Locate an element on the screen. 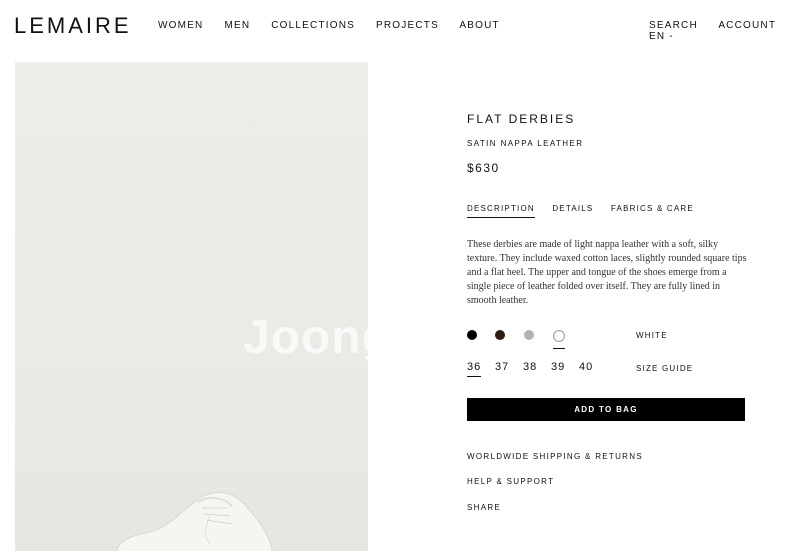 The image size is (800, 560). shoe-illustration is located at coordinates (194, 521).